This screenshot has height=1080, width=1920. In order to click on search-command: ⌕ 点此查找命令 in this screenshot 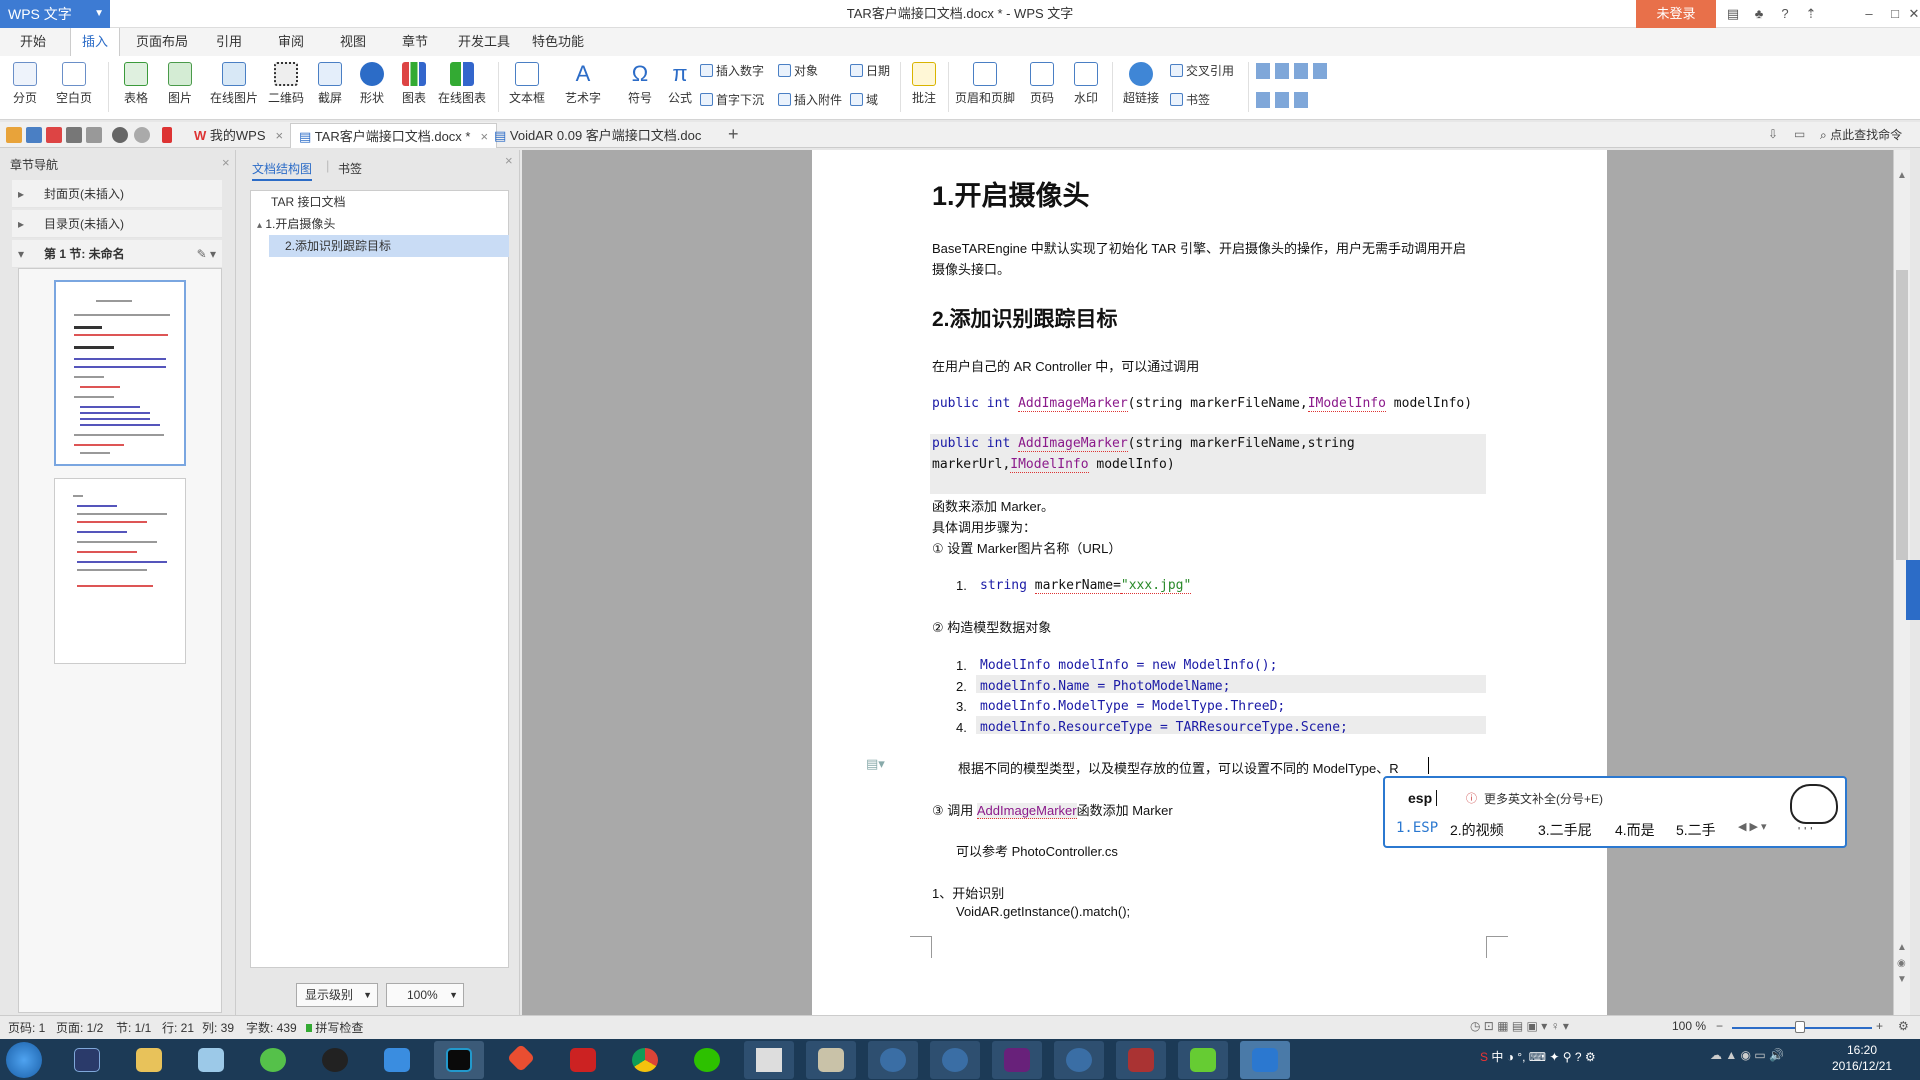, I will do `click(1861, 134)`.